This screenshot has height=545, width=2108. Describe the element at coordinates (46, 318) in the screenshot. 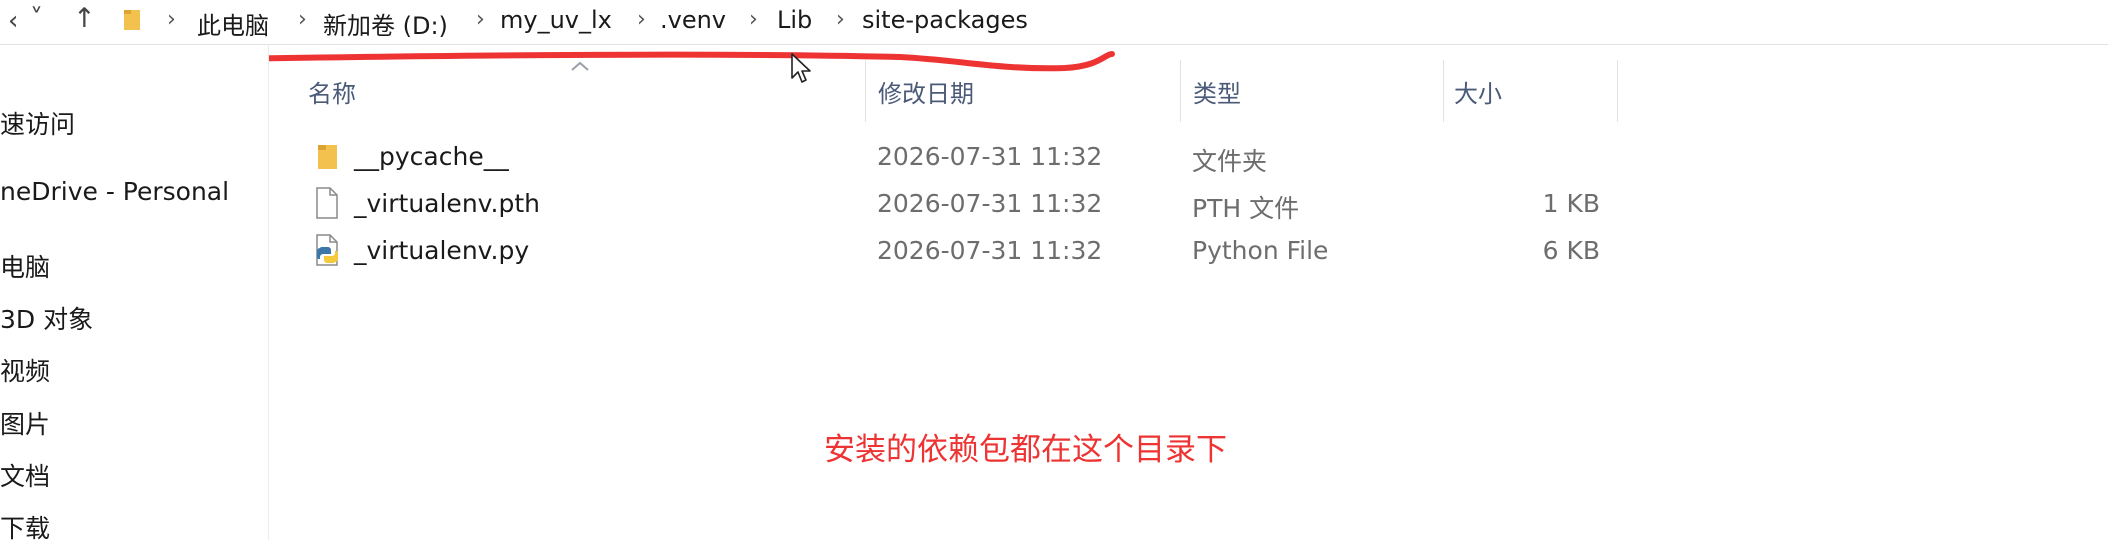

I see `nav-item-3d-objects: 3D 对象` at that location.